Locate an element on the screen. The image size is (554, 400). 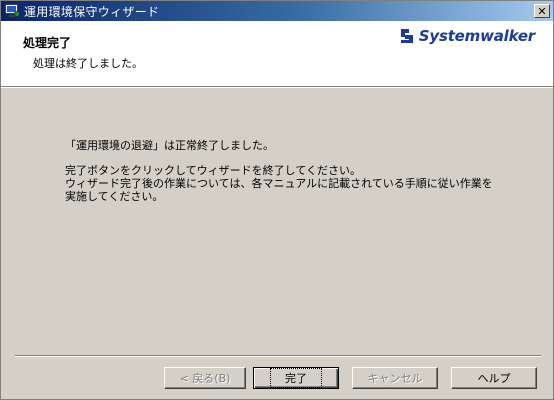
cancel-button-label: キャンセル is located at coordinates (395, 378).